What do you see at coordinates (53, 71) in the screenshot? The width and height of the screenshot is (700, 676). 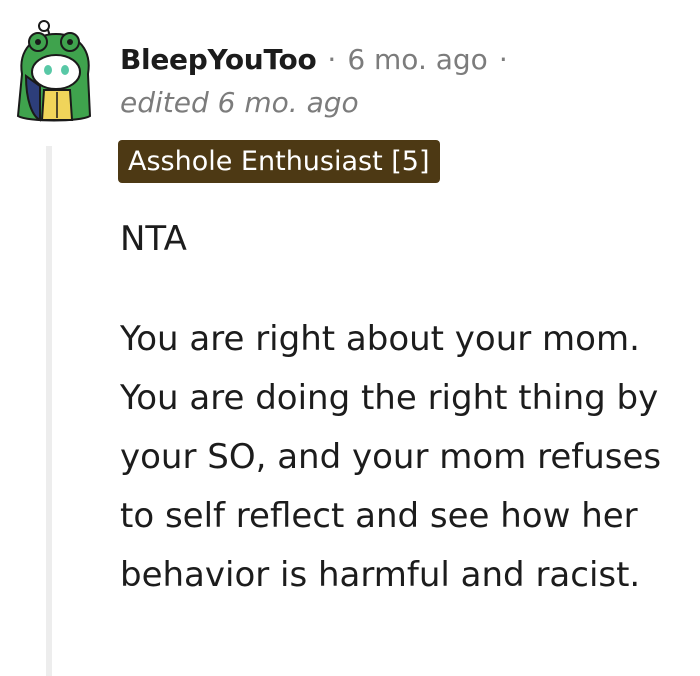 I see `user-avatar` at bounding box center [53, 71].